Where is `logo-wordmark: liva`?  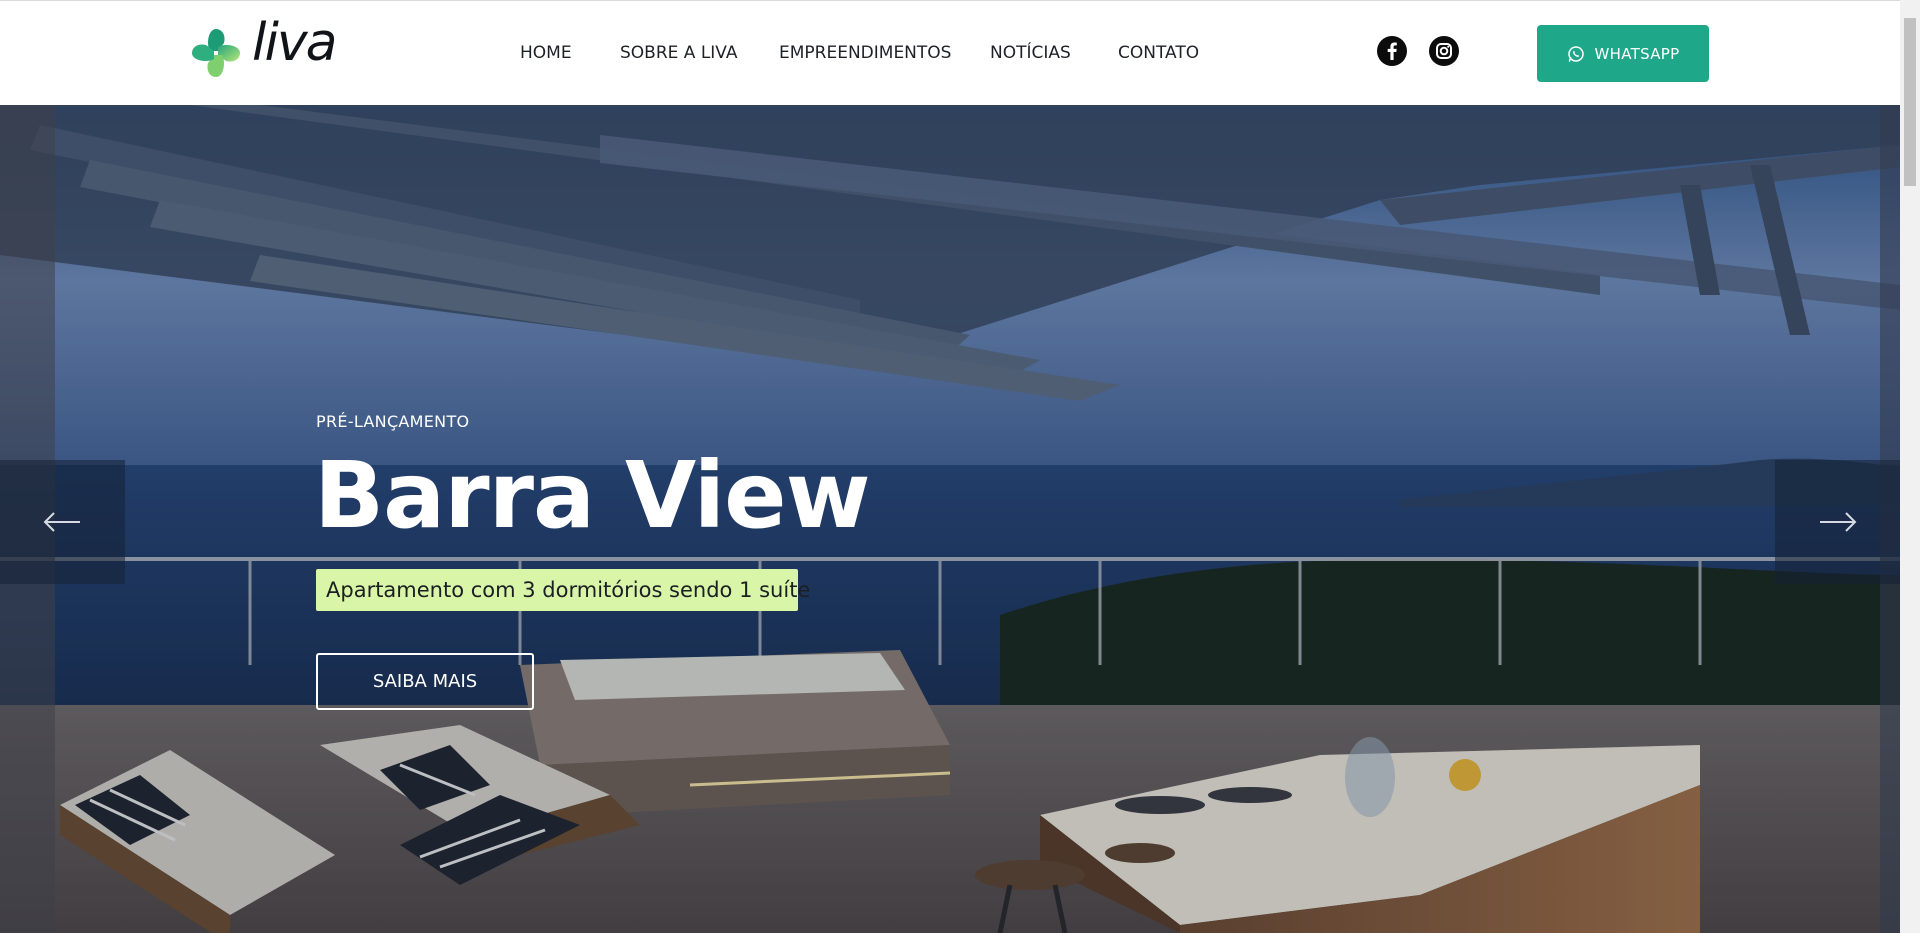 logo-wordmark: liva is located at coordinates (295, 43).